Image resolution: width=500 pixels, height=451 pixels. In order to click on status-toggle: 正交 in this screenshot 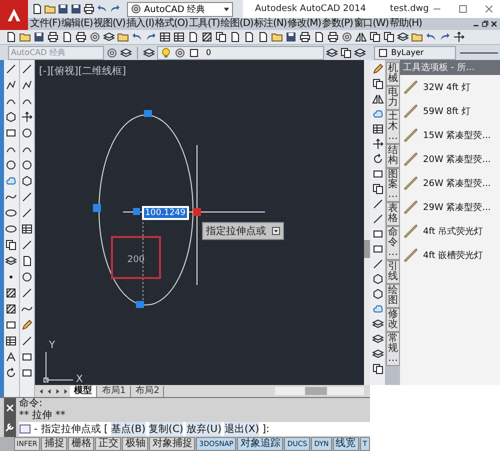, I will do `click(108, 444)`.